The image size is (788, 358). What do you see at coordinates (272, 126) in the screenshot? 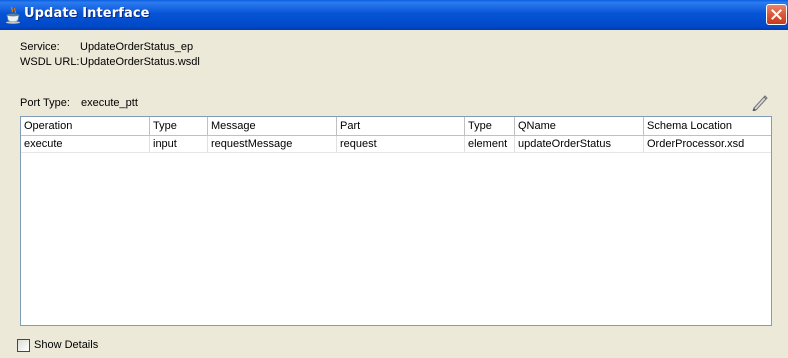
I see `column-header-message: Message` at bounding box center [272, 126].